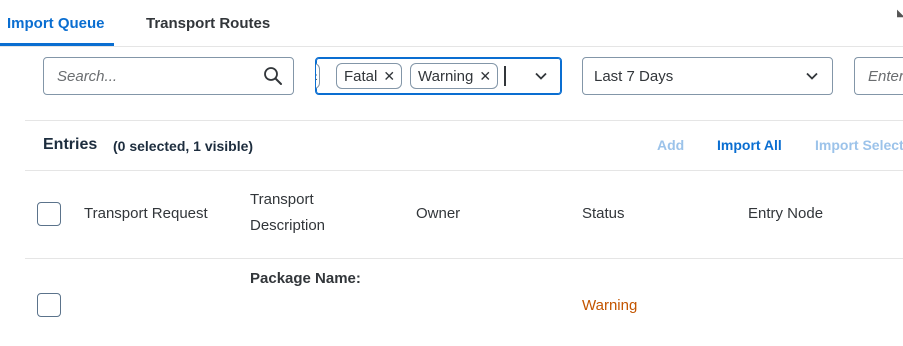 This screenshot has width=903, height=346. I want to click on text-cursor, so click(505, 76).